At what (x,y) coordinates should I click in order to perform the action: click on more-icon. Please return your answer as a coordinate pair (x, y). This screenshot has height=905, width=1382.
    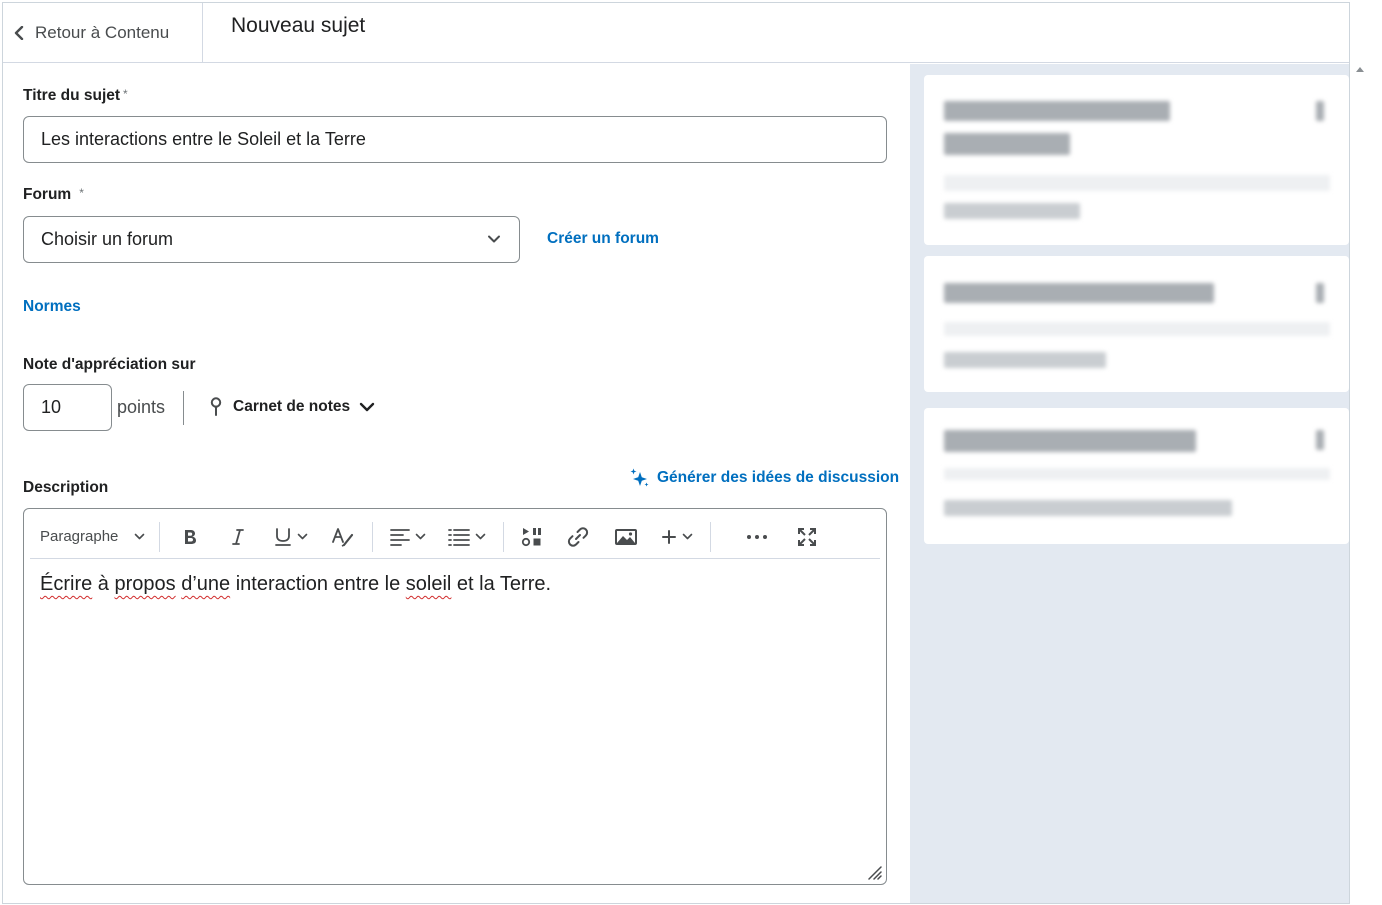
    Looking at the image, I should click on (757, 536).